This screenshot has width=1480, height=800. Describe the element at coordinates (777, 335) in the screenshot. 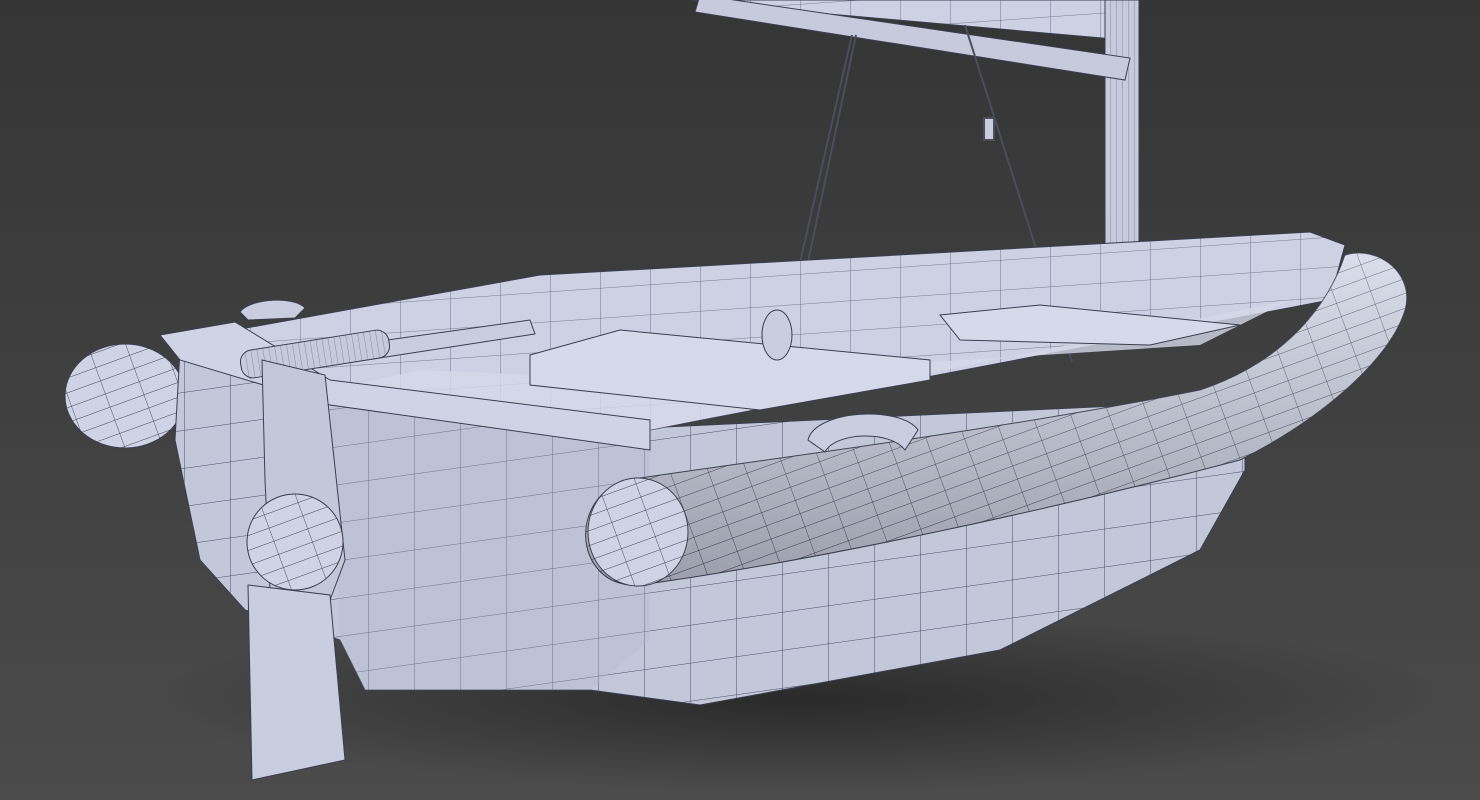

I see `pulley-block` at that location.